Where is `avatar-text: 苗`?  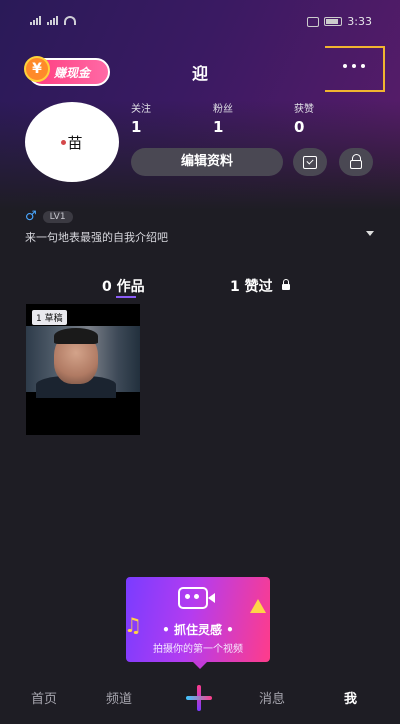
avatar-text: 苗 is located at coordinates (75, 142).